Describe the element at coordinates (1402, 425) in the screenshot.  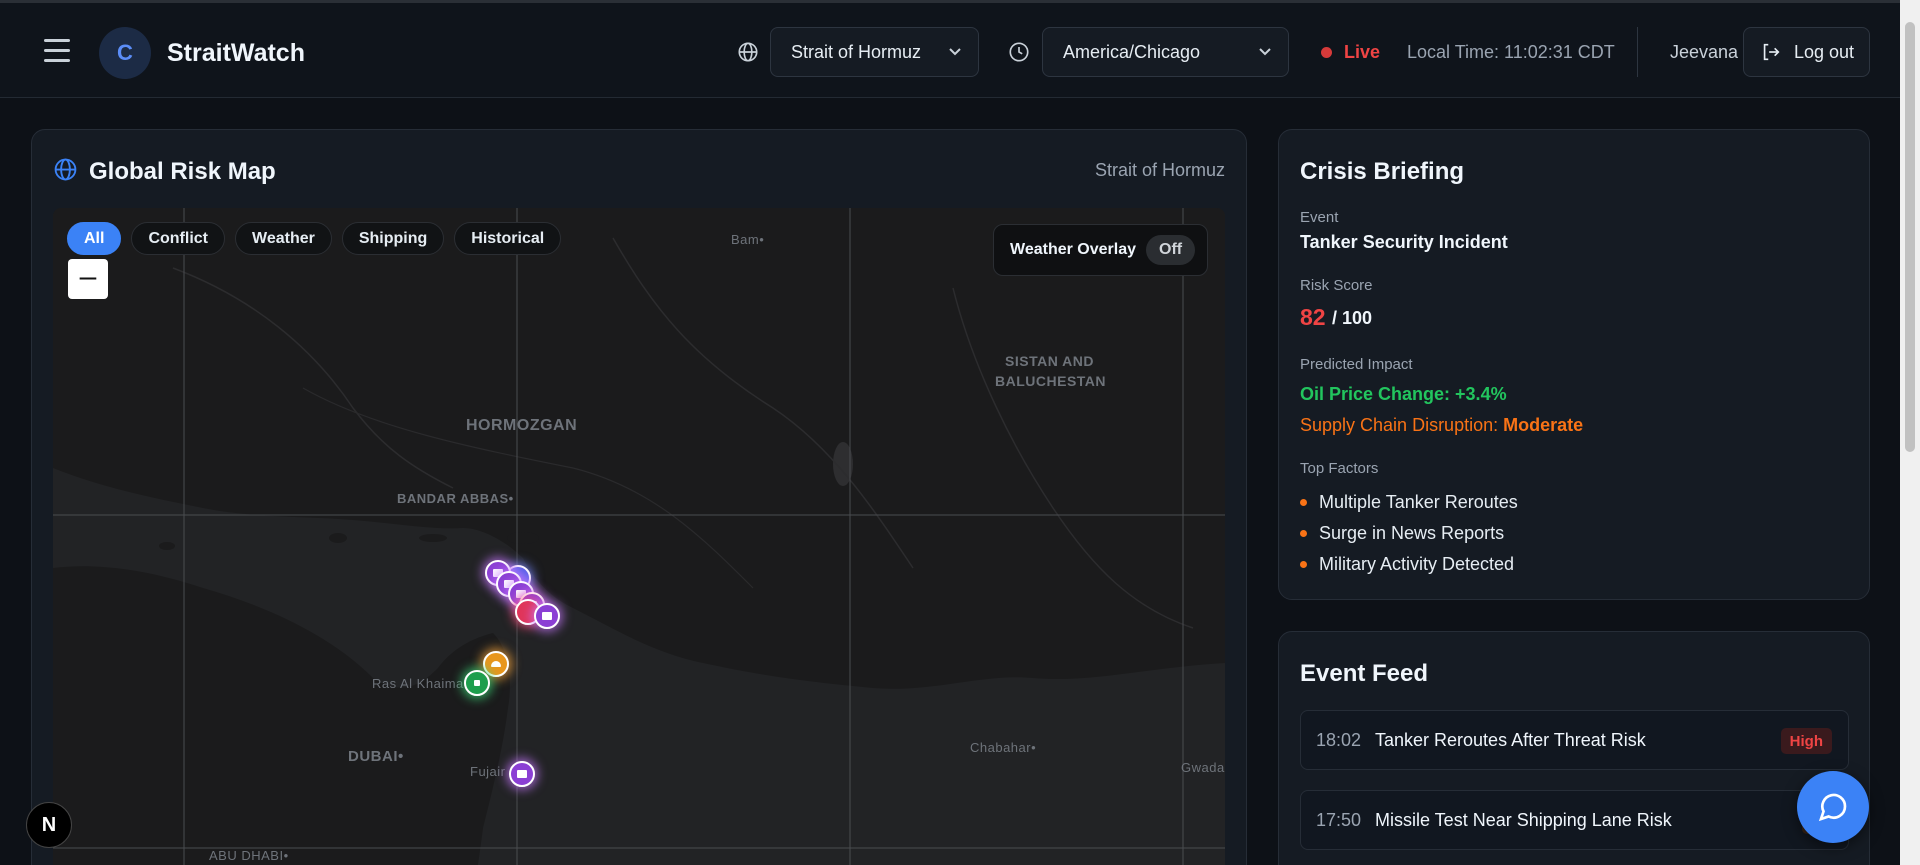
I see `supply-chain-label: Supply Chain Disruption:` at that location.